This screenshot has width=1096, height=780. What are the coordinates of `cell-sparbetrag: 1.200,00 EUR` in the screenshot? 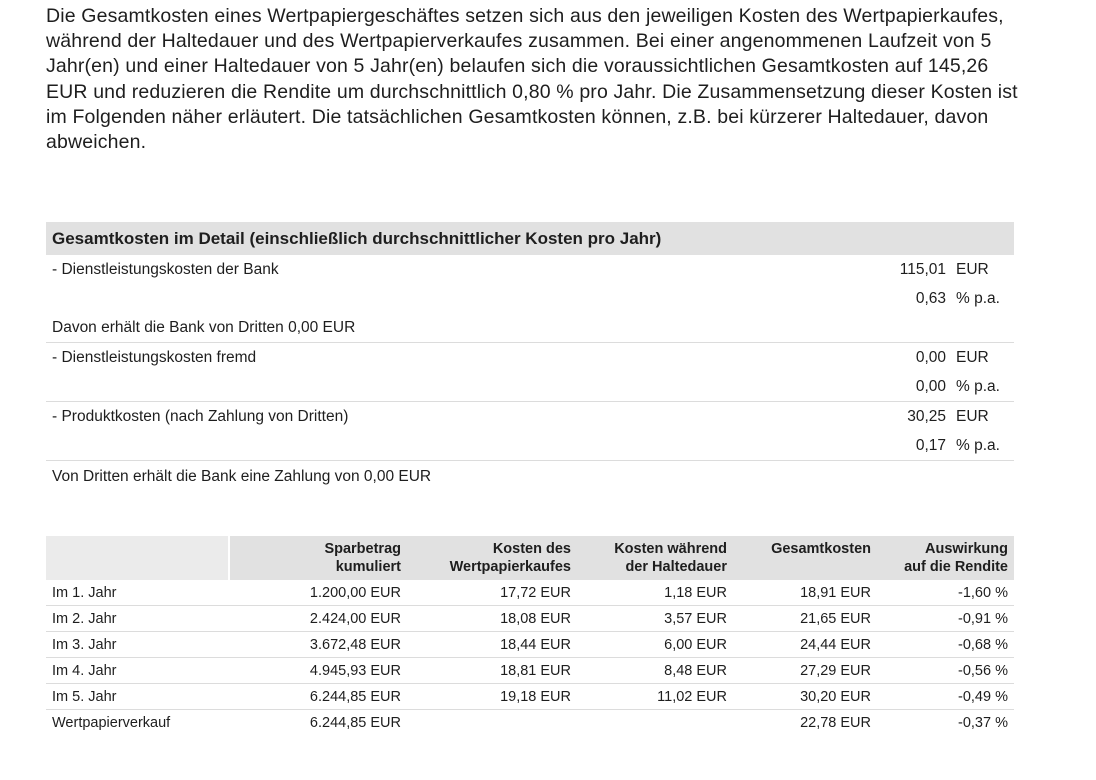 It's located at (318, 593).